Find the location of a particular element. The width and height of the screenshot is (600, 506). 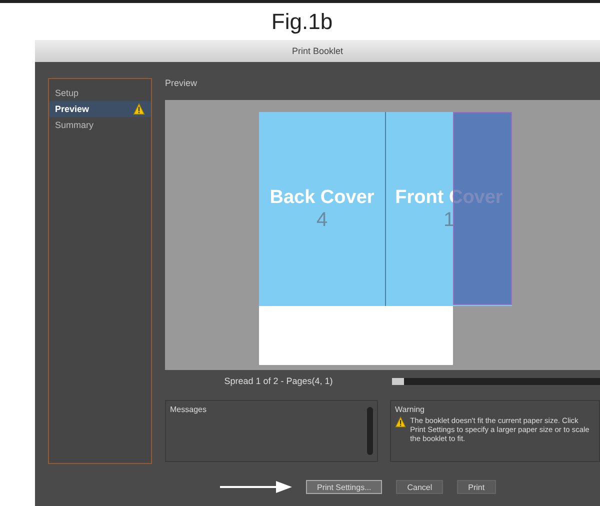

arrow-icon is located at coordinates (256, 487).